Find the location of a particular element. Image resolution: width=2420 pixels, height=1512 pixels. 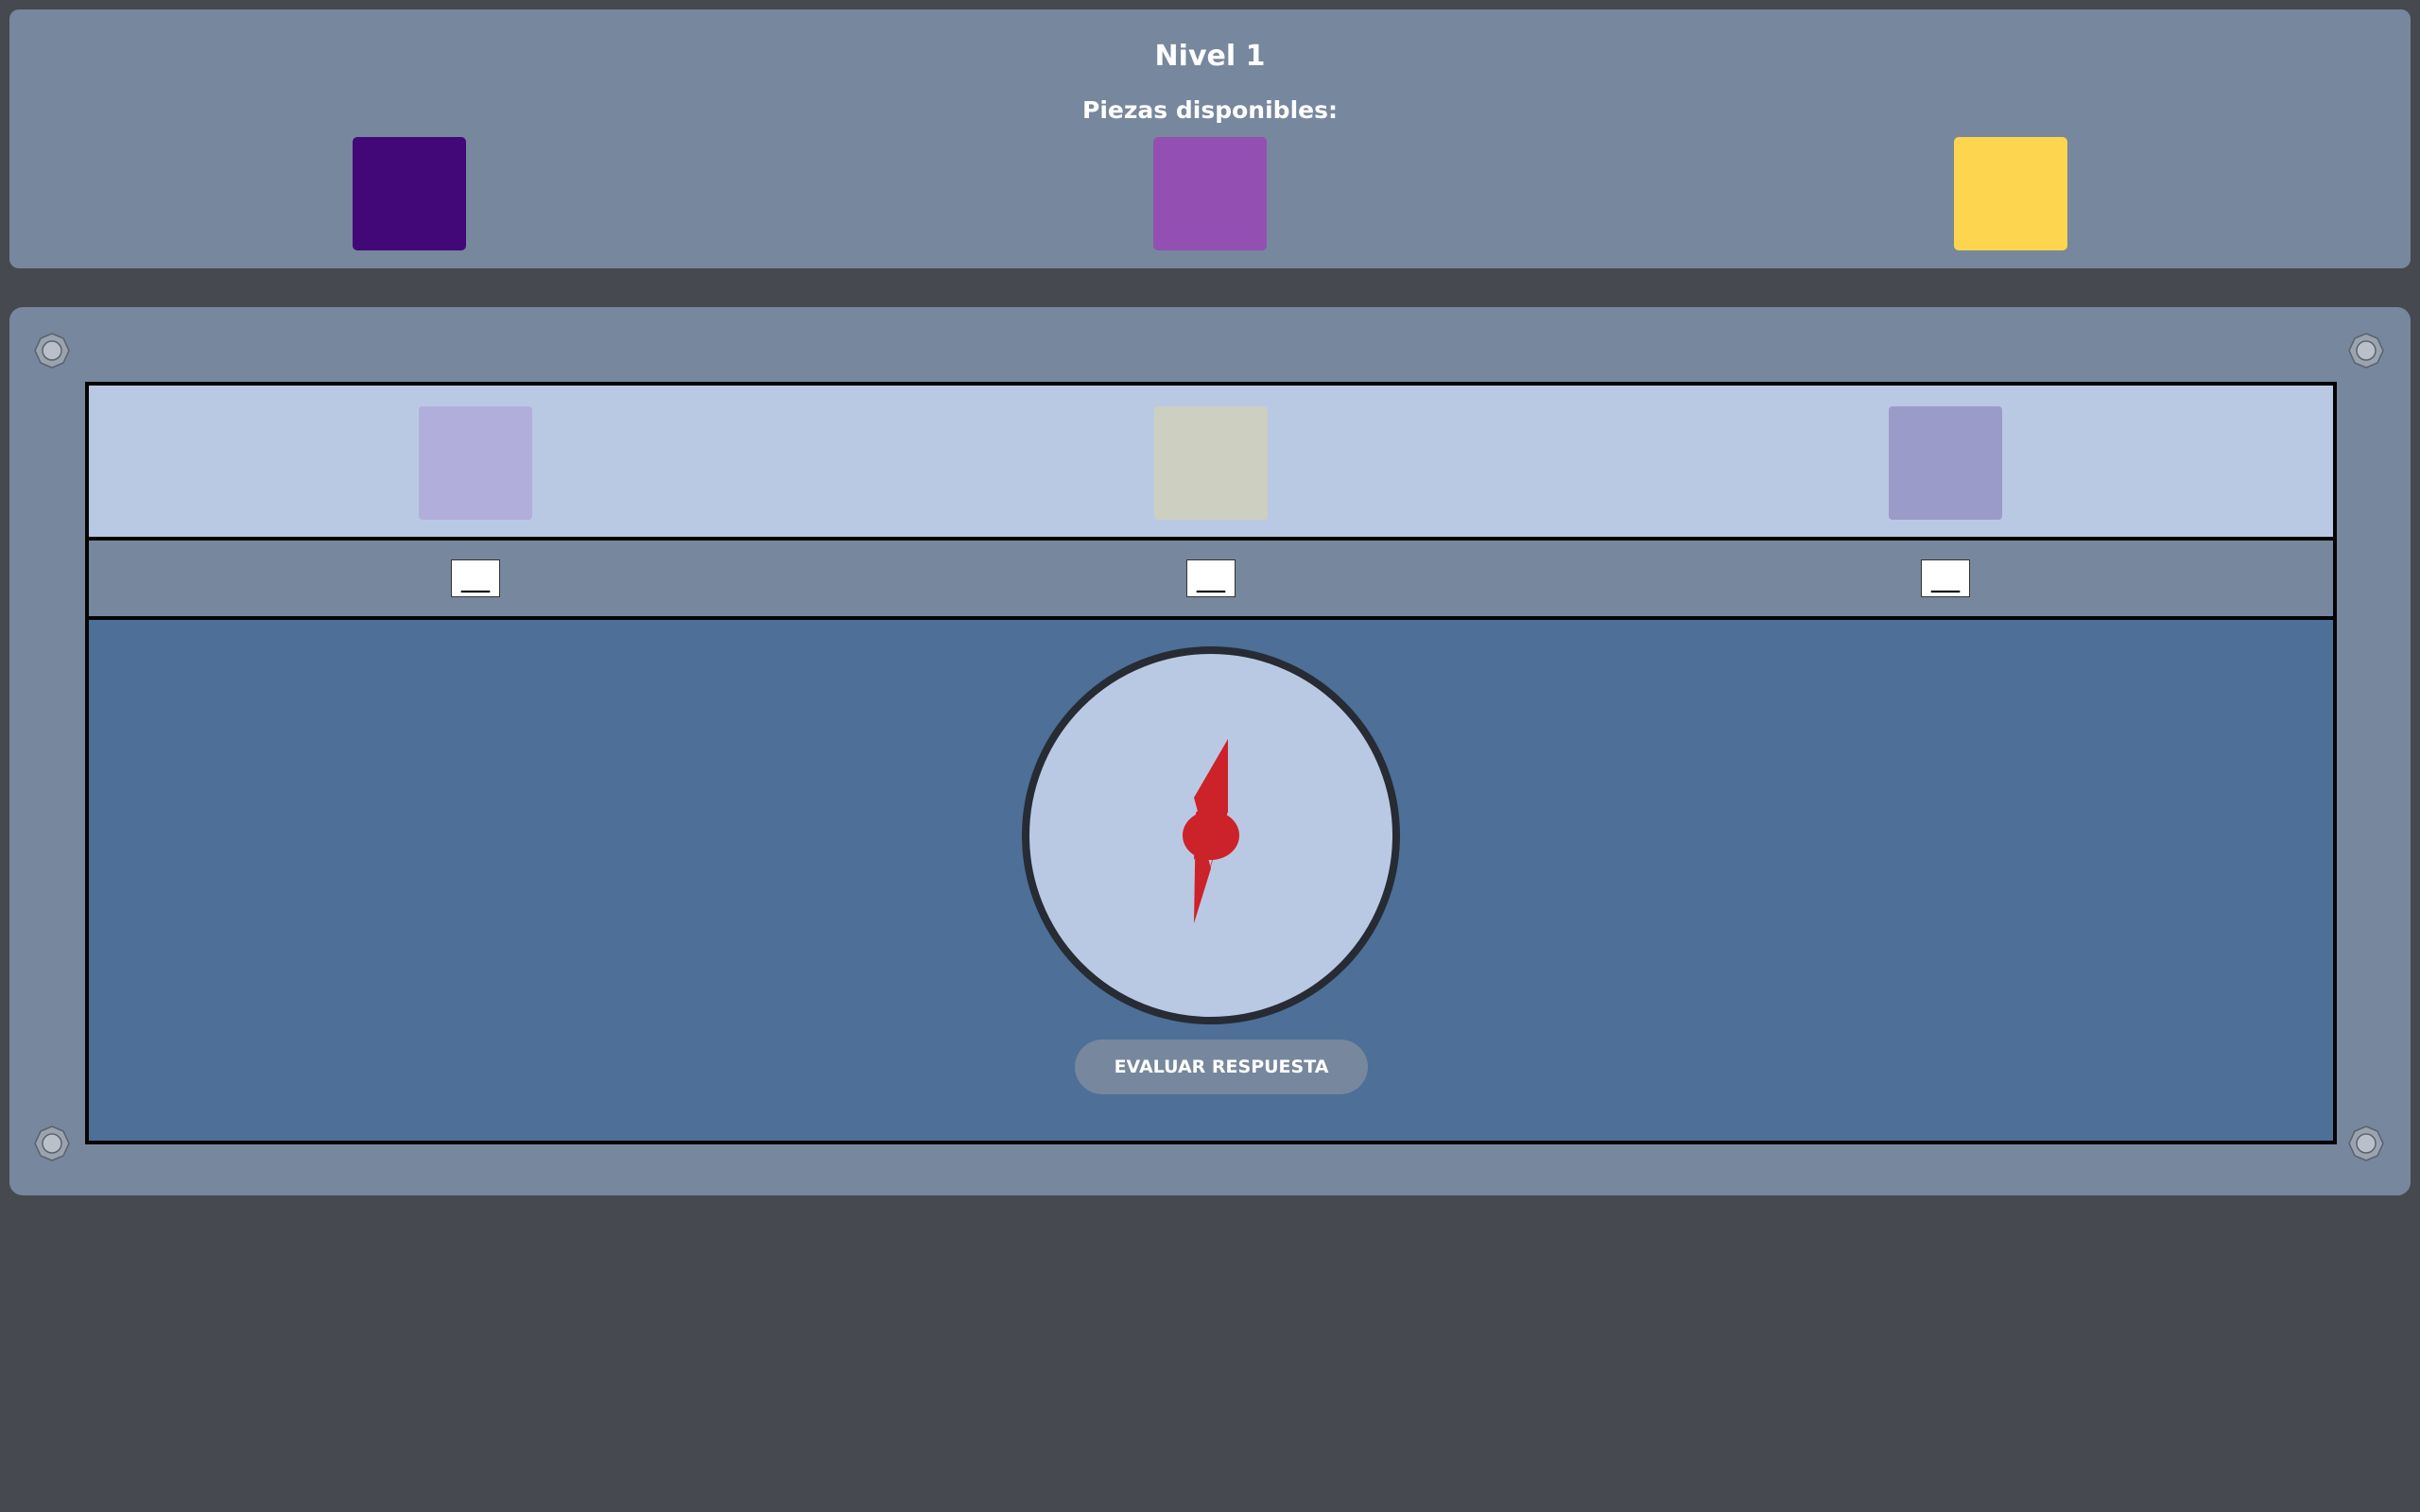

piece-light-purple is located at coordinates (1210, 193).